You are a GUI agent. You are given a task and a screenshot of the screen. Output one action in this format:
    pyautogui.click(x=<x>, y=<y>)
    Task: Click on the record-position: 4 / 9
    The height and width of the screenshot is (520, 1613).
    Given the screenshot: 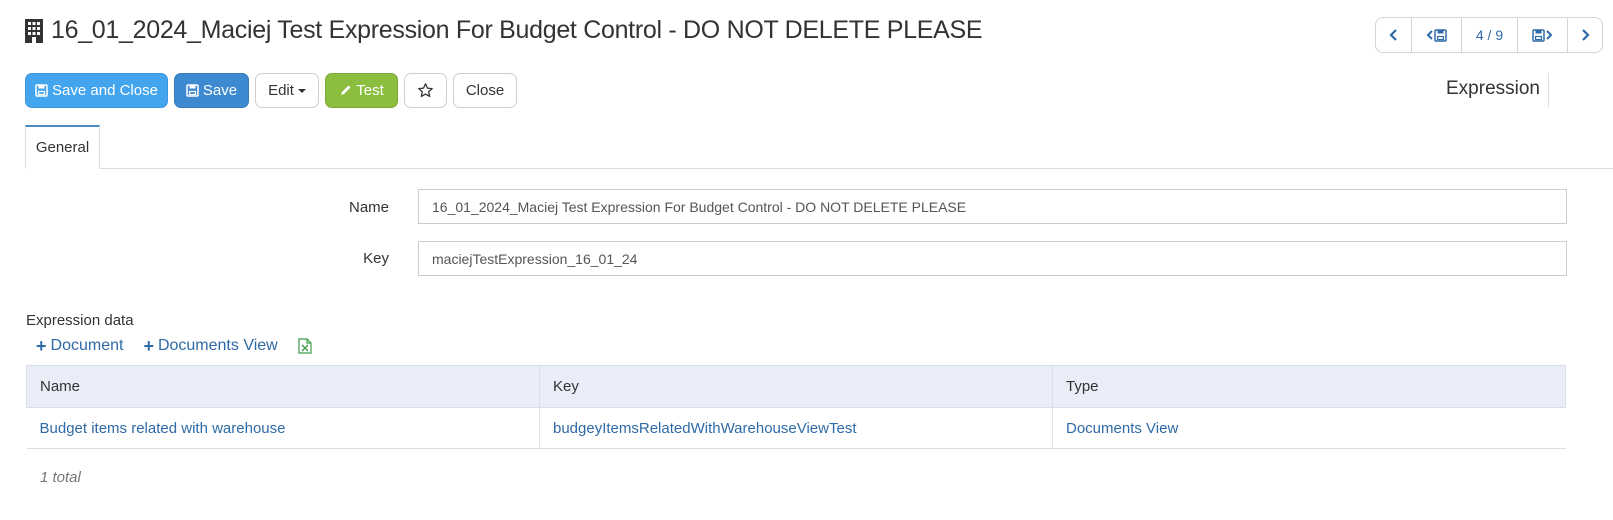 What is the action you would take?
    pyautogui.click(x=1489, y=35)
    